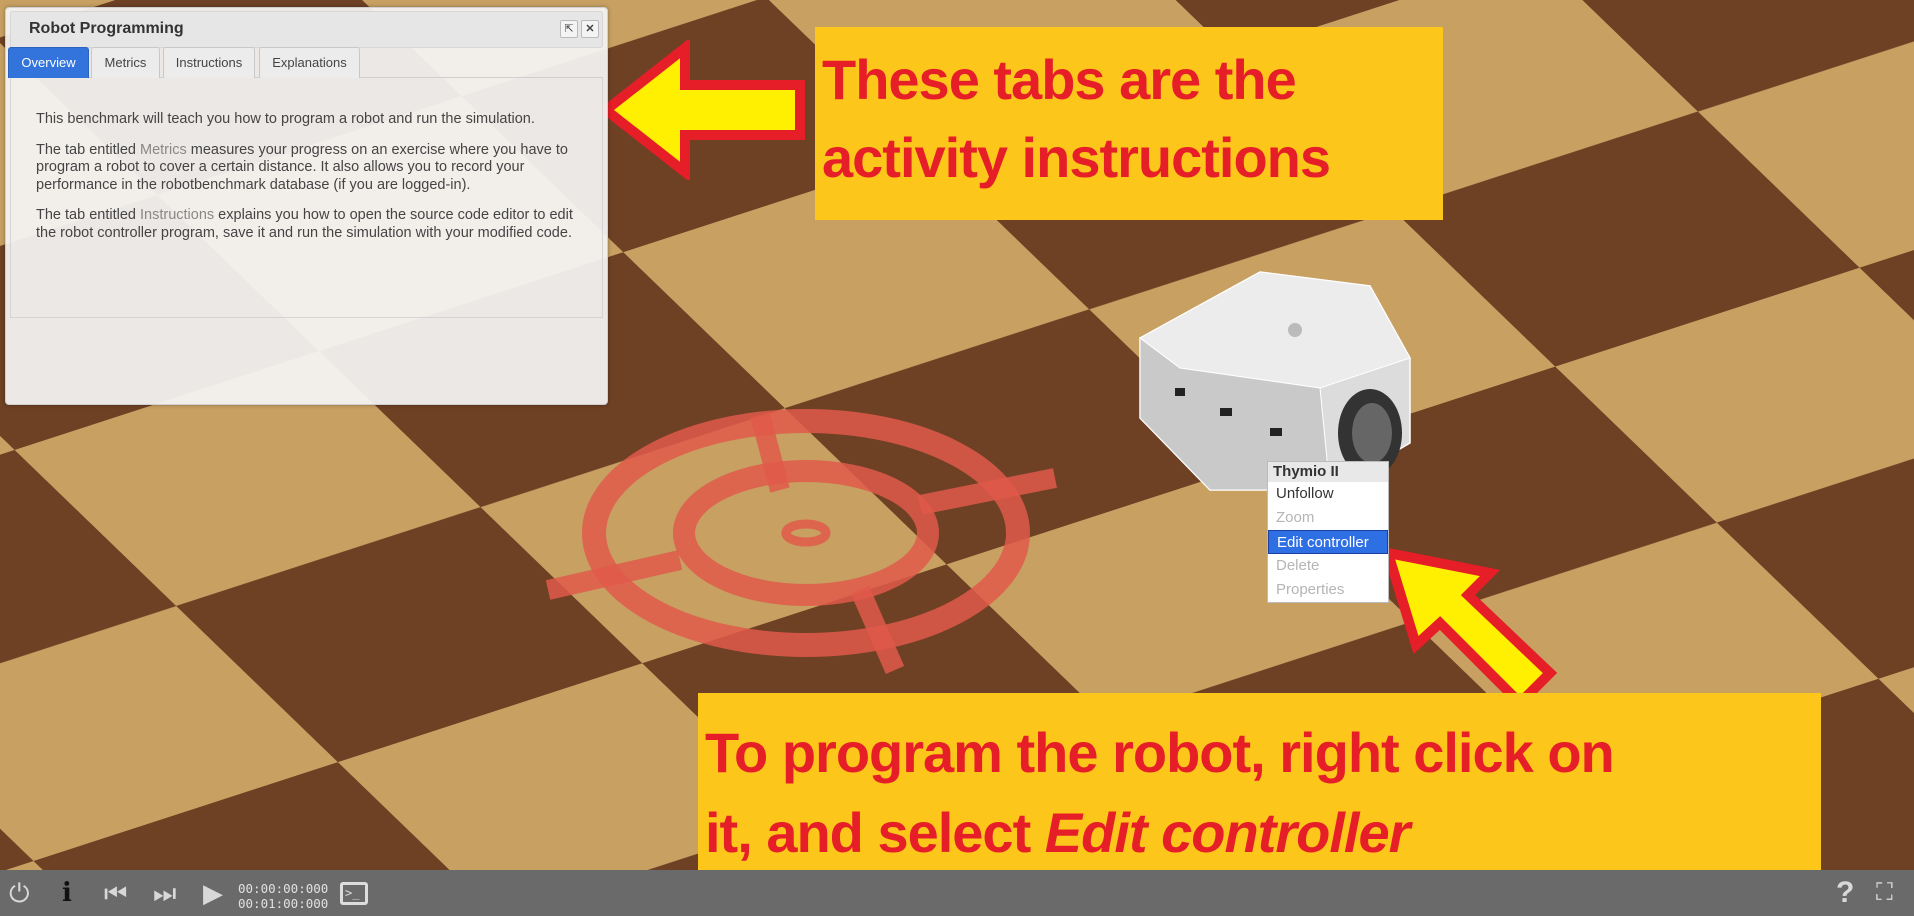  I want to click on menu-item-edit-controller: Edit controller, so click(1328, 542).